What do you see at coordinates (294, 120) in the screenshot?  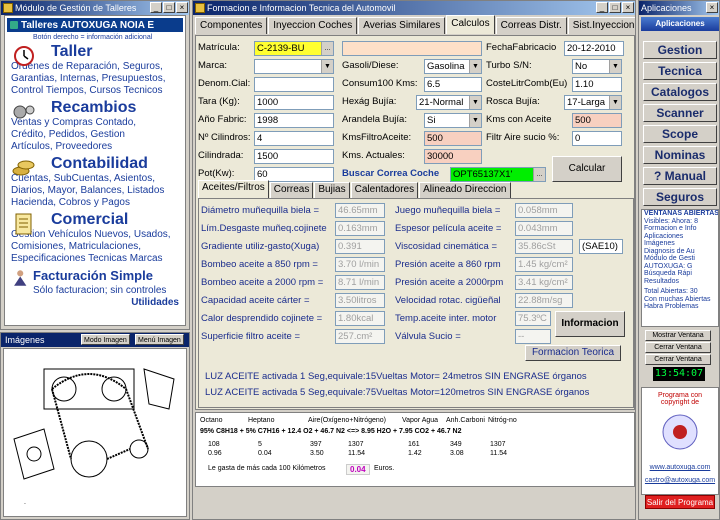 I see `anio-field: 1998` at bounding box center [294, 120].